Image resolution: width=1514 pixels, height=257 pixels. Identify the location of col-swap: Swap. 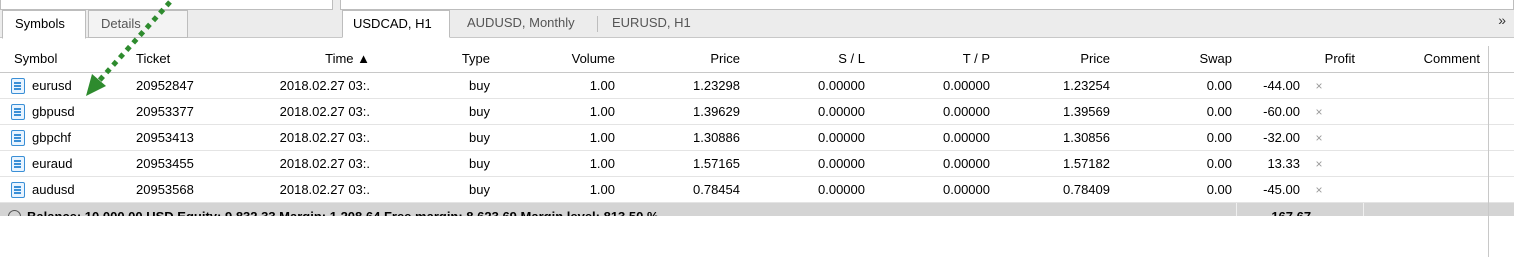
(1176, 59).